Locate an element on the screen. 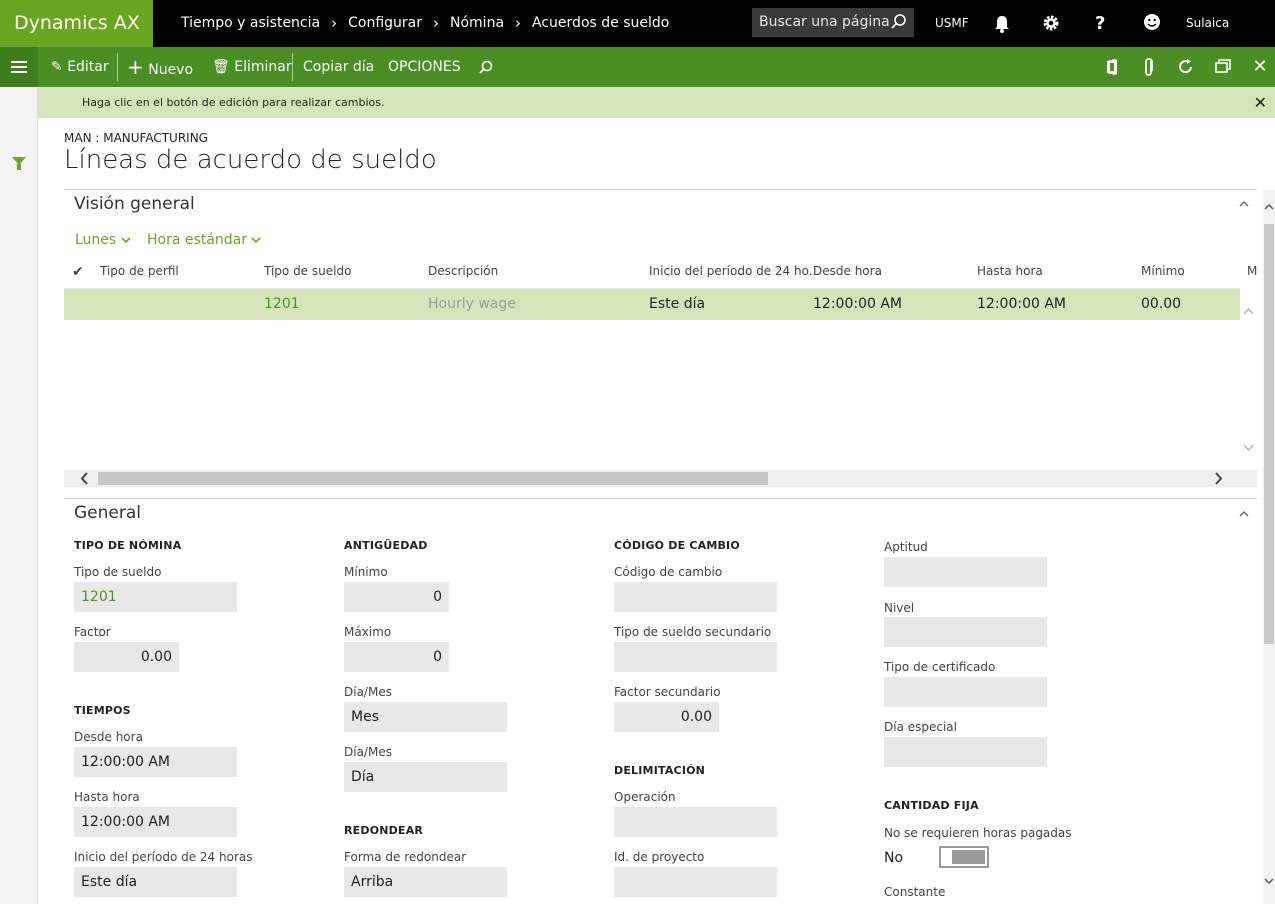 This screenshot has height=904, width=1275. cell-minimum: 00.00 is located at coordinates (1161, 304).